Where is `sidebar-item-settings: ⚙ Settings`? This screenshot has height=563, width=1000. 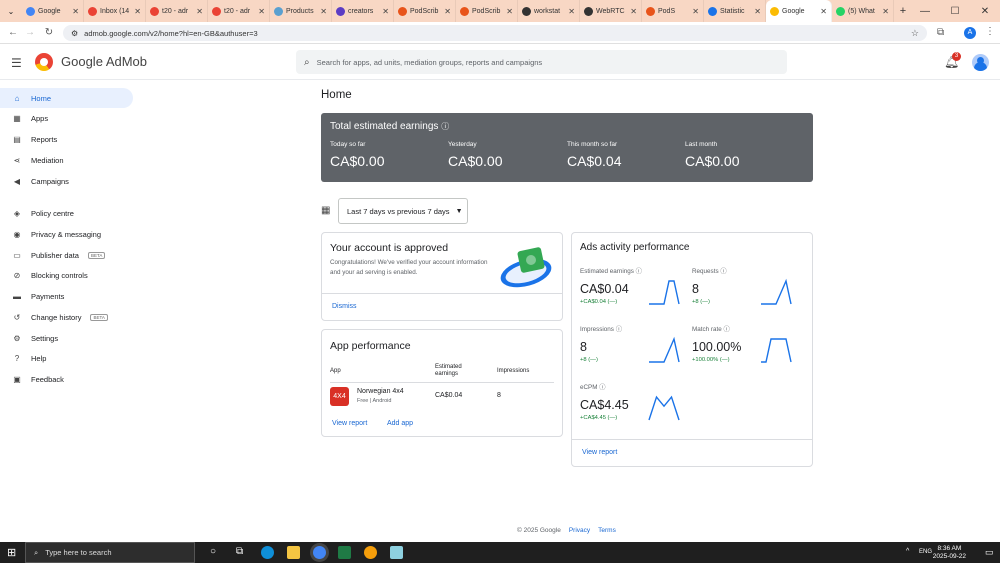 sidebar-item-settings: ⚙ Settings is located at coordinates (66, 338).